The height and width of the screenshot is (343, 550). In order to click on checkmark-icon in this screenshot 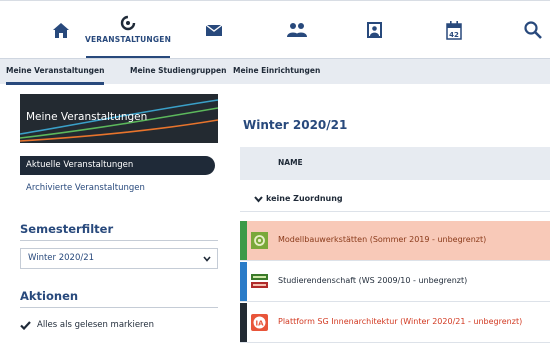, I will do `click(25, 325)`.